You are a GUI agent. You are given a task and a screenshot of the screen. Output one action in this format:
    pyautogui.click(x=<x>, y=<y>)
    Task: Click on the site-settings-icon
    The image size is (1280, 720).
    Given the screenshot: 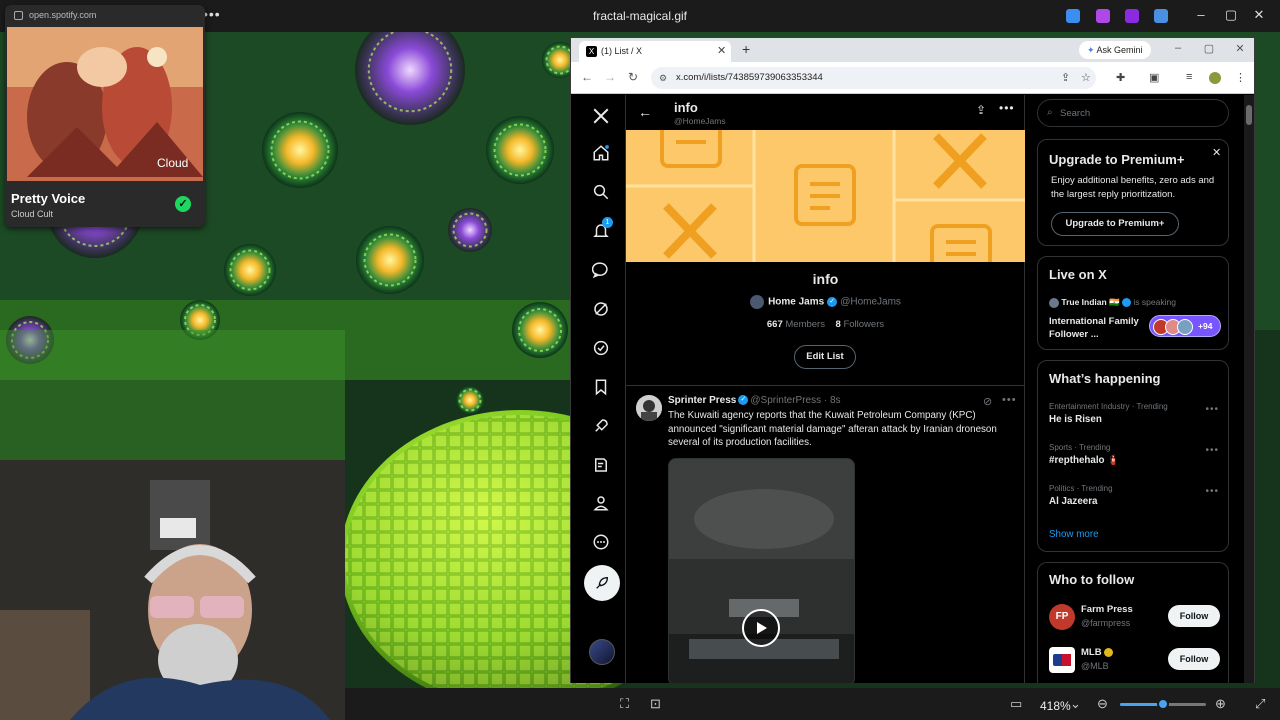 What is the action you would take?
    pyautogui.click(x=18, y=15)
    